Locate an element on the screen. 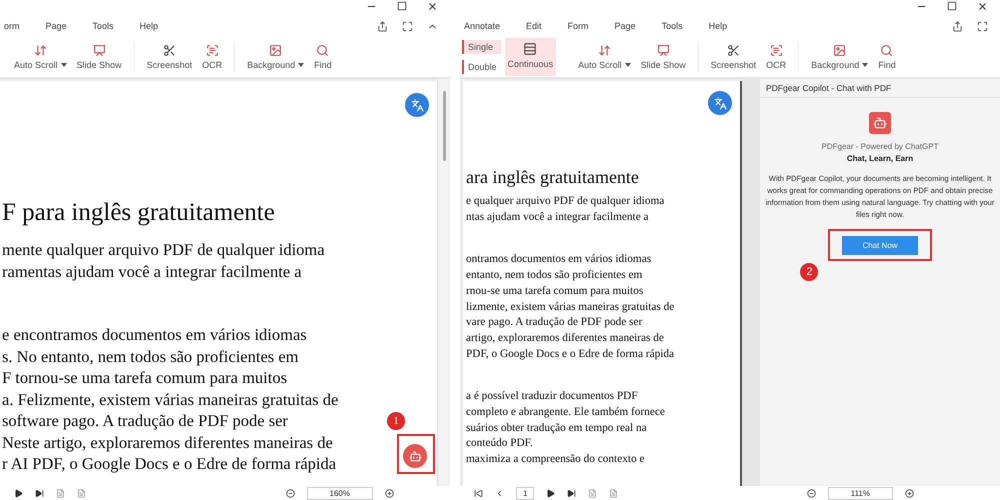  text-line: mente qualquer arquivo PDF de qualquer idioma is located at coordinates (163, 249).